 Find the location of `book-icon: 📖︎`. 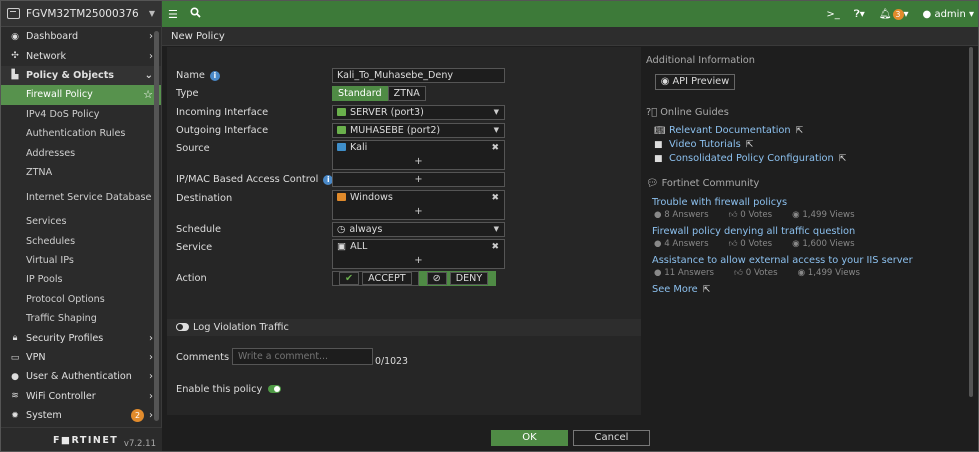

book-icon: 📖︎ is located at coordinates (660, 131).